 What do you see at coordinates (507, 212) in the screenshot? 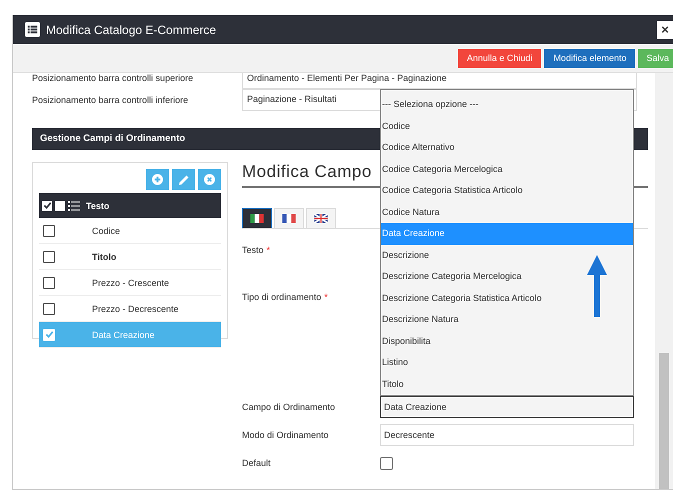
I see `dropdown-option: Codice Natura` at bounding box center [507, 212].